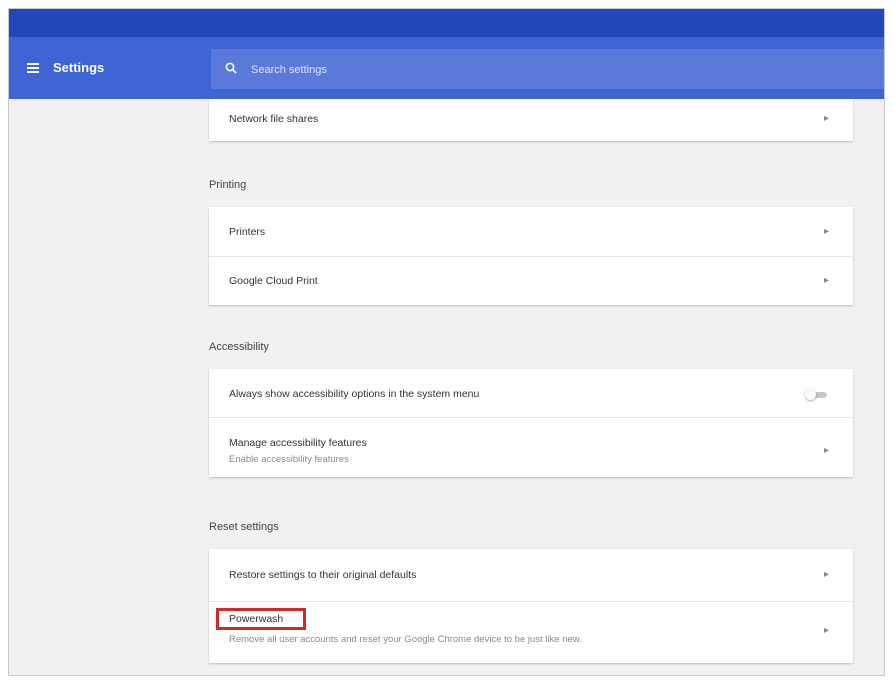 Image resolution: width=895 pixels, height=684 pixels. I want to click on manage-accessibility-label: Manage accessibility features, so click(298, 443).